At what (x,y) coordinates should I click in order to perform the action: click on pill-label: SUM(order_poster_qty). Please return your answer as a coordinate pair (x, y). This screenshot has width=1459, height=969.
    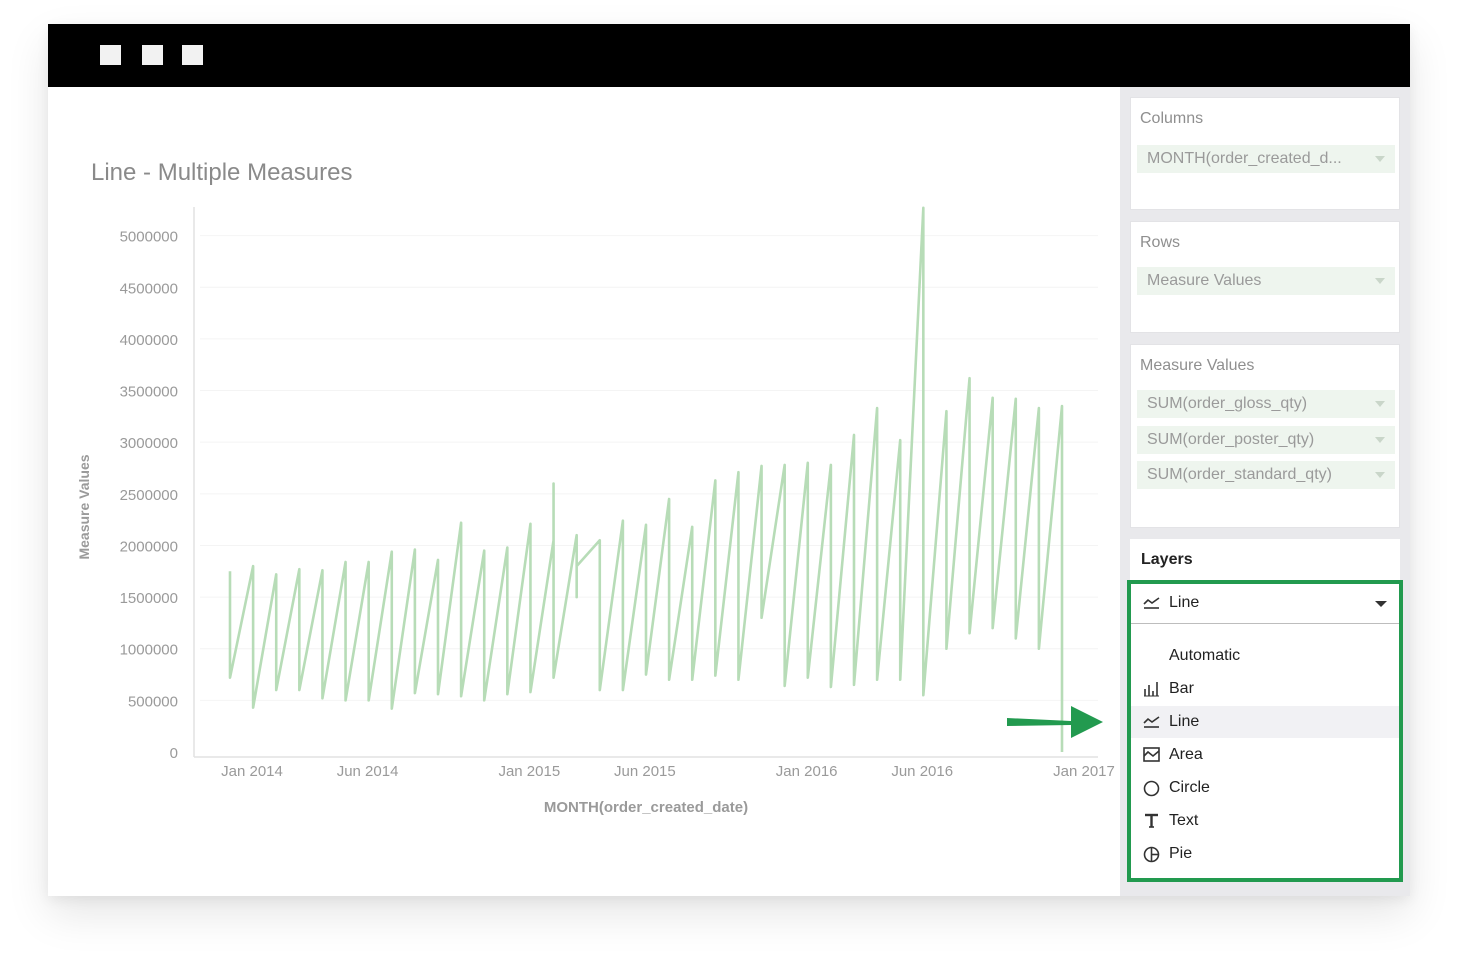
    Looking at the image, I should click on (1231, 439).